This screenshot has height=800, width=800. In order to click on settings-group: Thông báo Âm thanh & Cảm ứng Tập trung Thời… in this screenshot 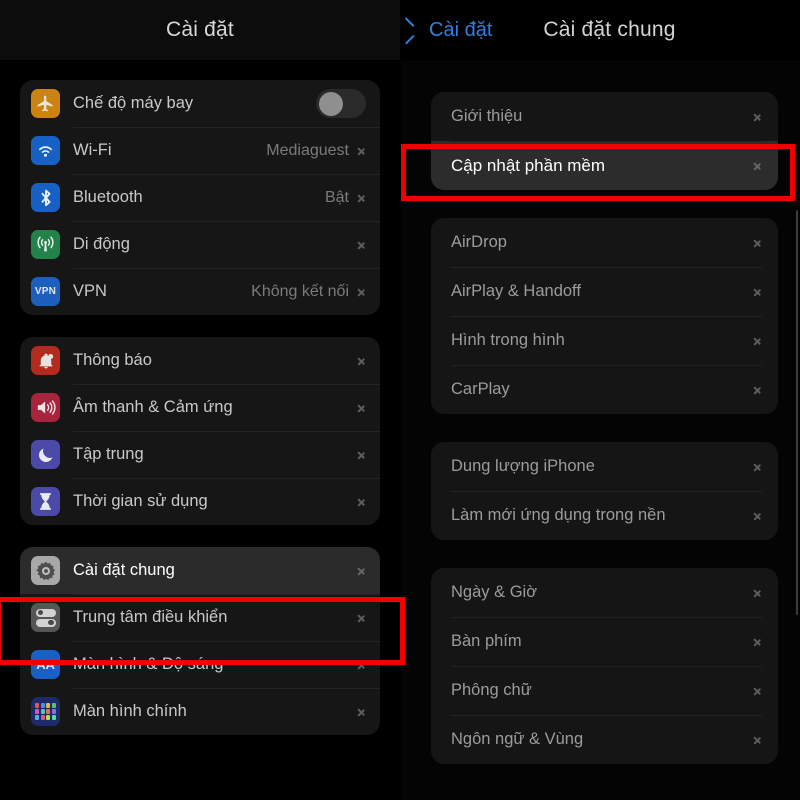, I will do `click(200, 431)`.